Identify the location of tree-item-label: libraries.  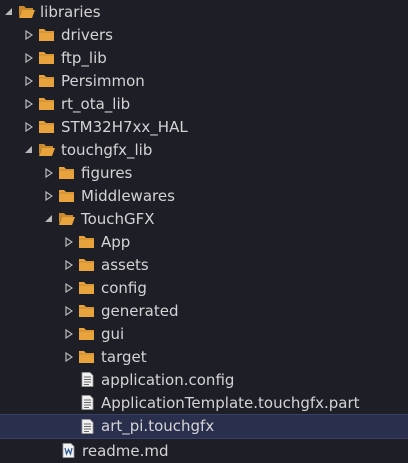
(70, 12).